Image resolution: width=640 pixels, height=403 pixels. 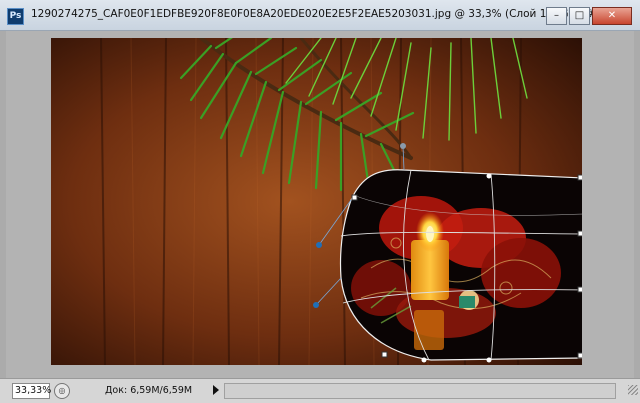 I want to click on maximize-icon: □, so click(x=579, y=15).